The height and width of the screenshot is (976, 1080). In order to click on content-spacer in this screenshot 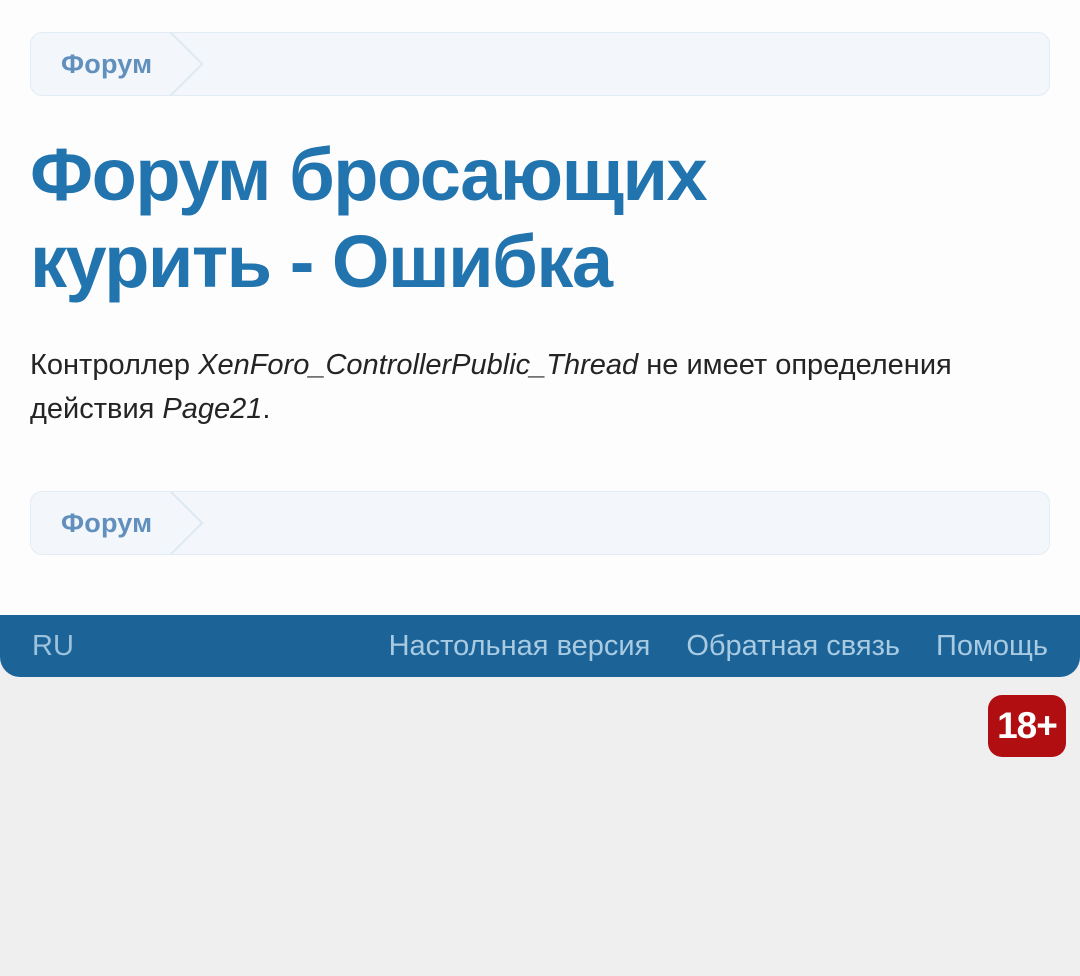, I will do `click(540, 585)`.